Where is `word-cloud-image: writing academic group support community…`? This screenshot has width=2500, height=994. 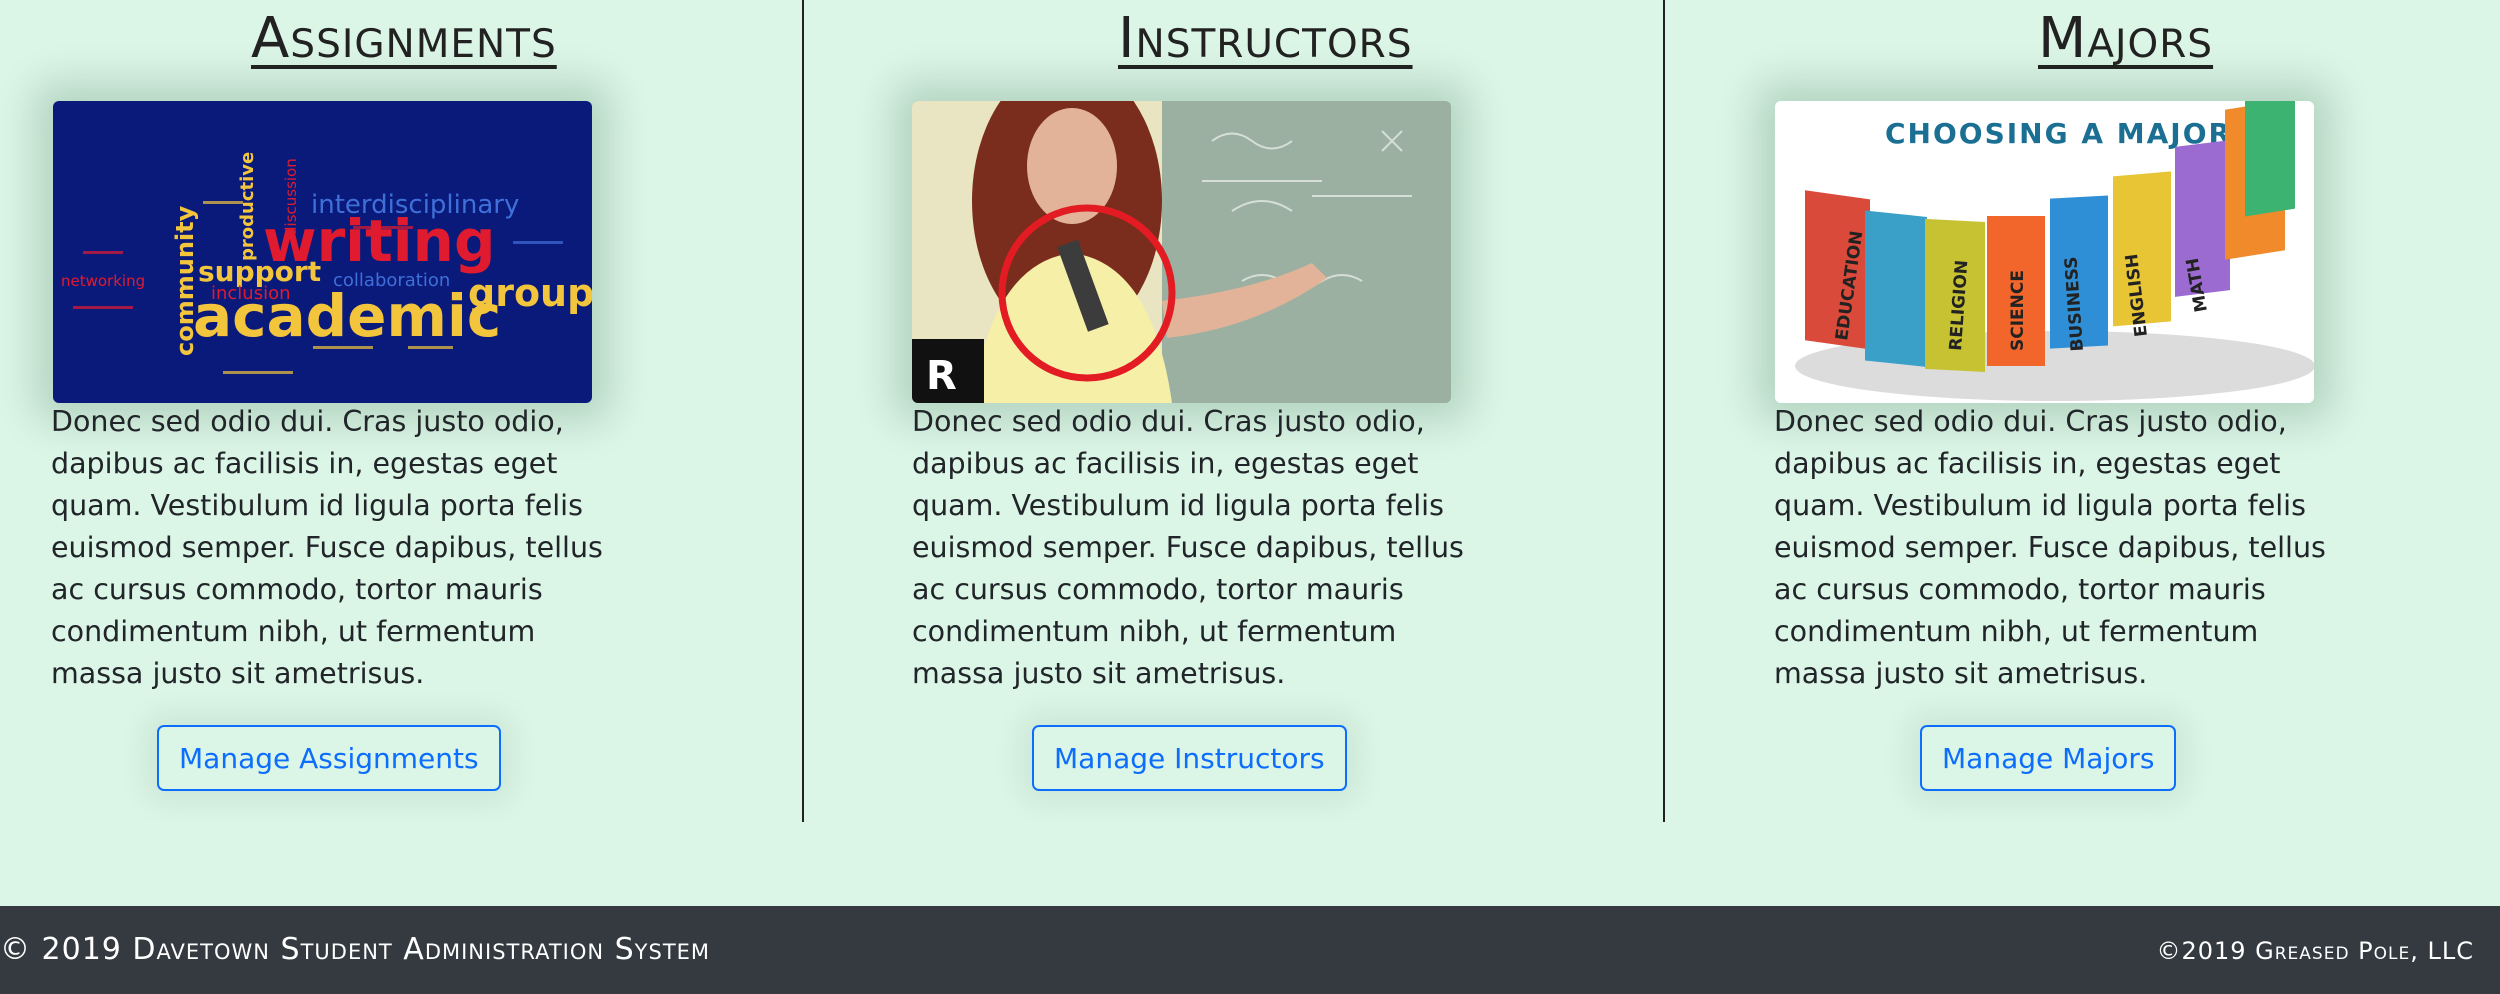
word-cloud-image: writing academic group support community… is located at coordinates (322, 252).